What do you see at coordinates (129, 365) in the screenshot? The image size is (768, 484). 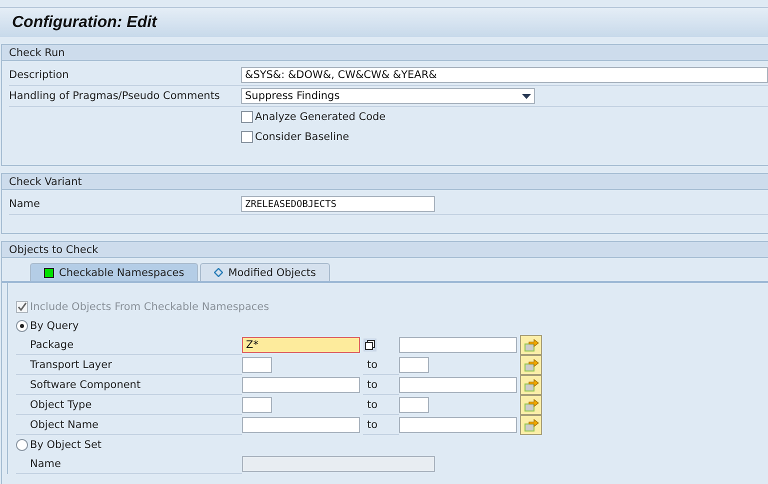 I see `field-label: Transport Layer` at bounding box center [129, 365].